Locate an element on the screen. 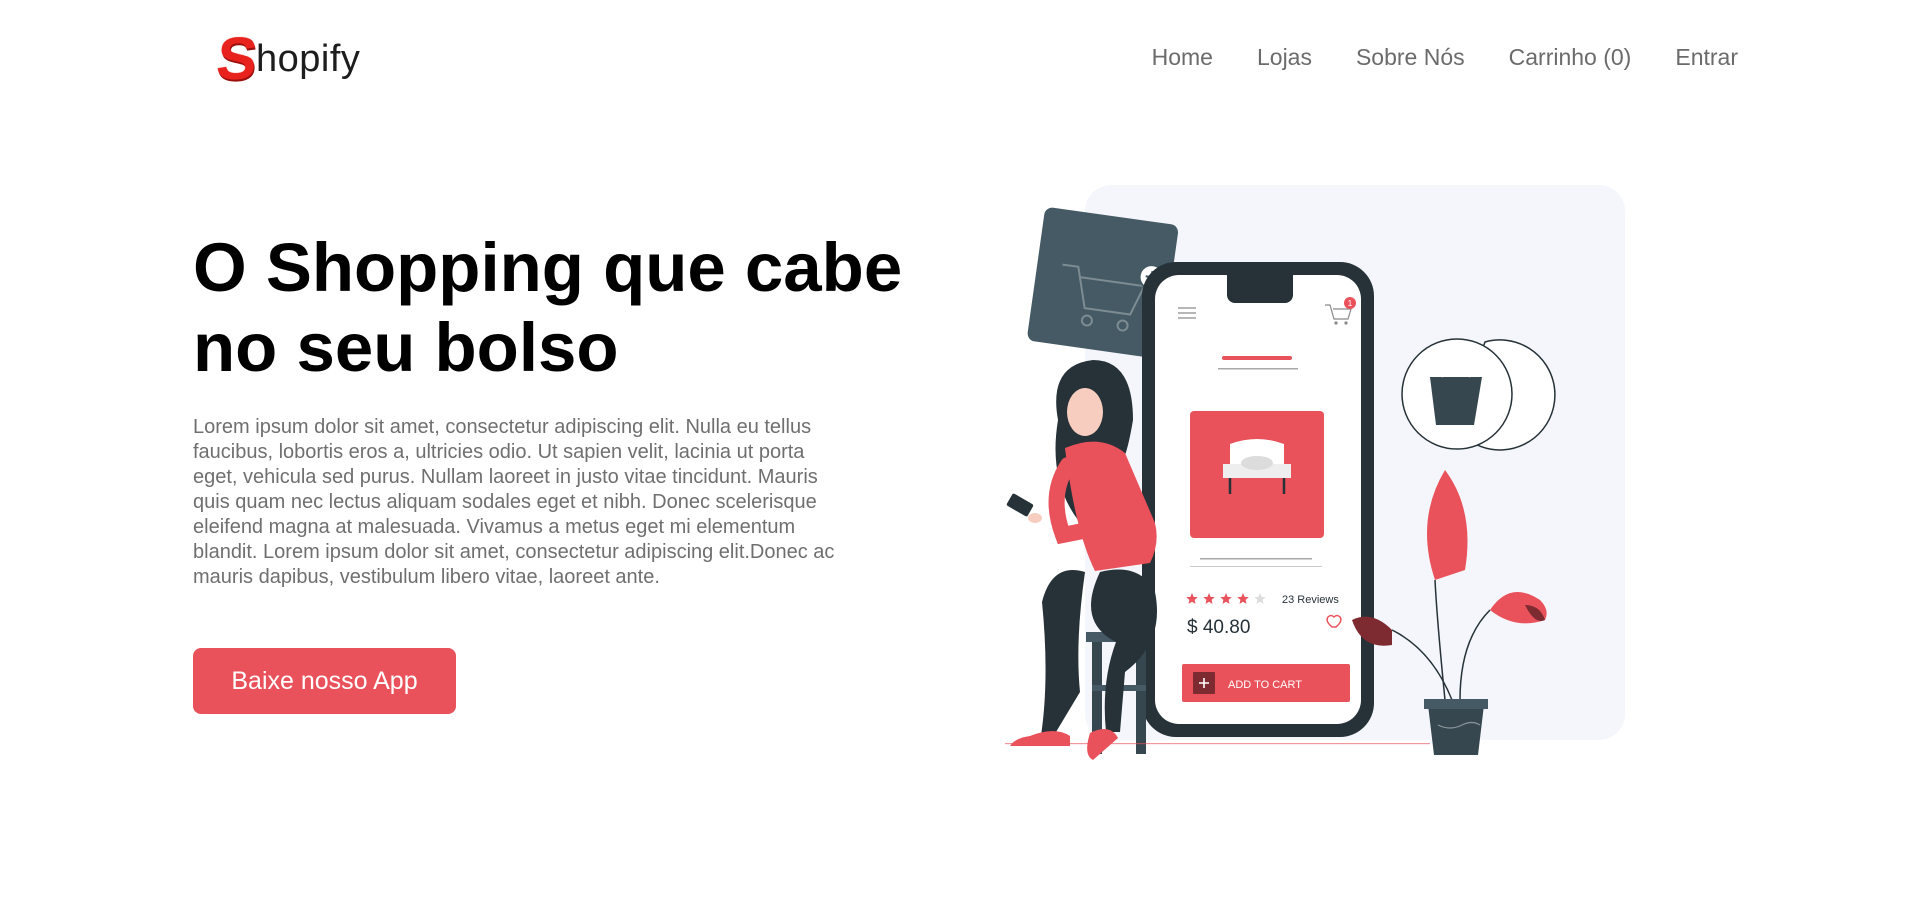 Image resolution: width=1920 pixels, height=922 pixels. logo-wordmark: hopify is located at coordinates (308, 58).